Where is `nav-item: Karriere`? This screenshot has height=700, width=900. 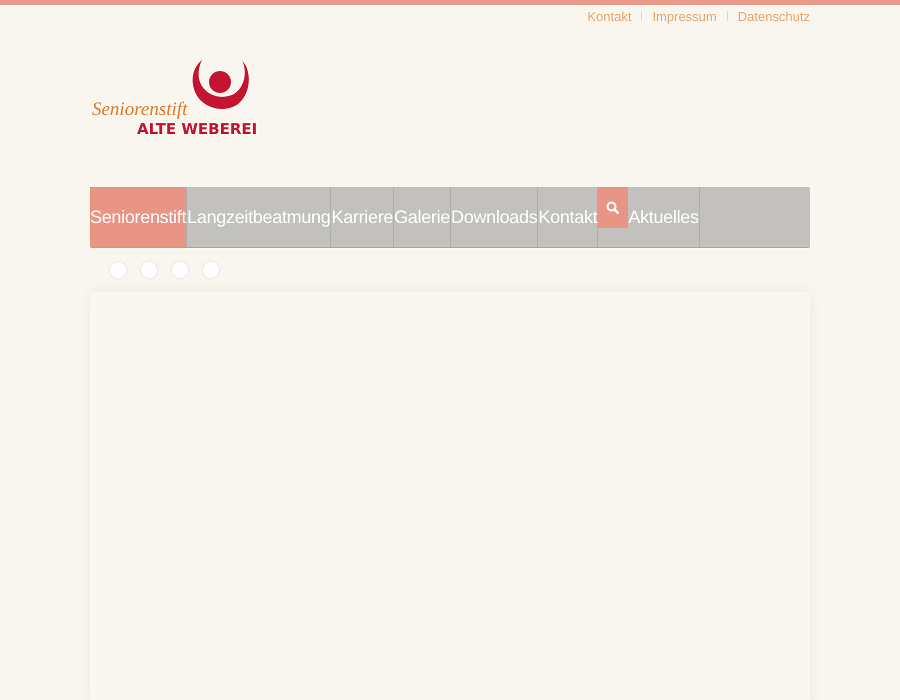 nav-item: Karriere is located at coordinates (362, 217).